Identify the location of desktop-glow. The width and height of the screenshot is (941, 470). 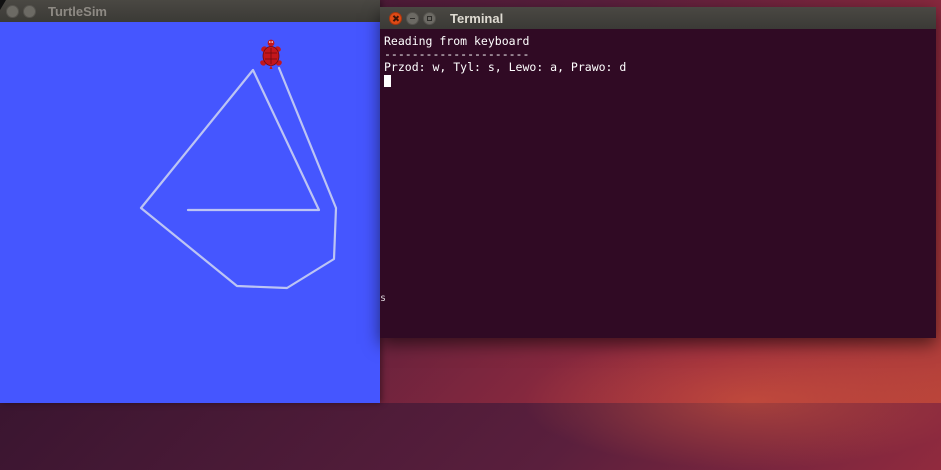
(730, 400).